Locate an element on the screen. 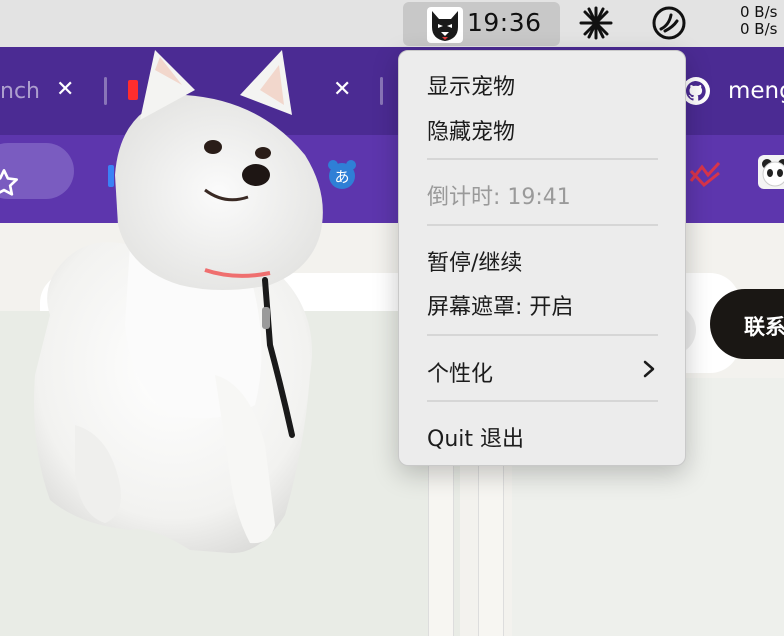 This screenshot has height=636, width=784. pet-app-menu-item: 19:36 is located at coordinates (481, 24).